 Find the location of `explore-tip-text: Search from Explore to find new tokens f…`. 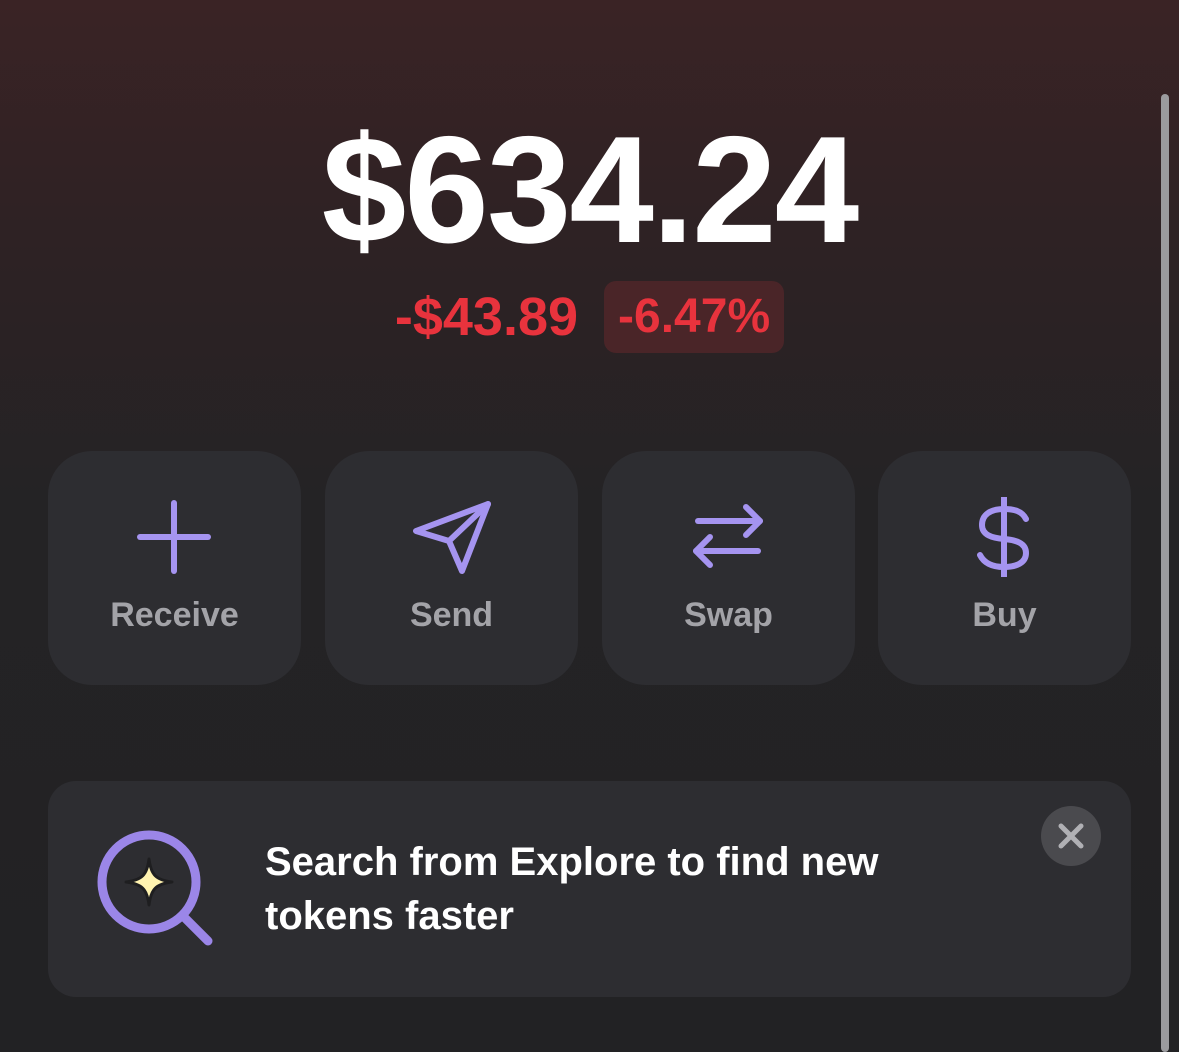

explore-tip-text: Search from Explore to find new tokens f… is located at coordinates (572, 889).